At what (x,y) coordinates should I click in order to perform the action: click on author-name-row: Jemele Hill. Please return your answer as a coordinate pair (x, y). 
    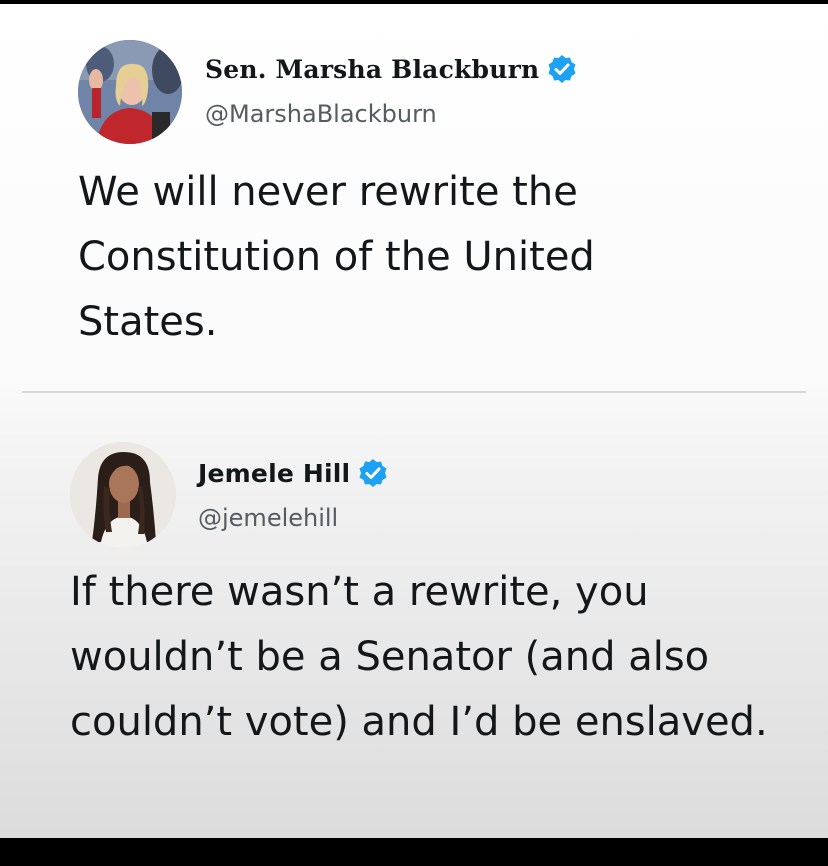
    Looking at the image, I should click on (293, 473).